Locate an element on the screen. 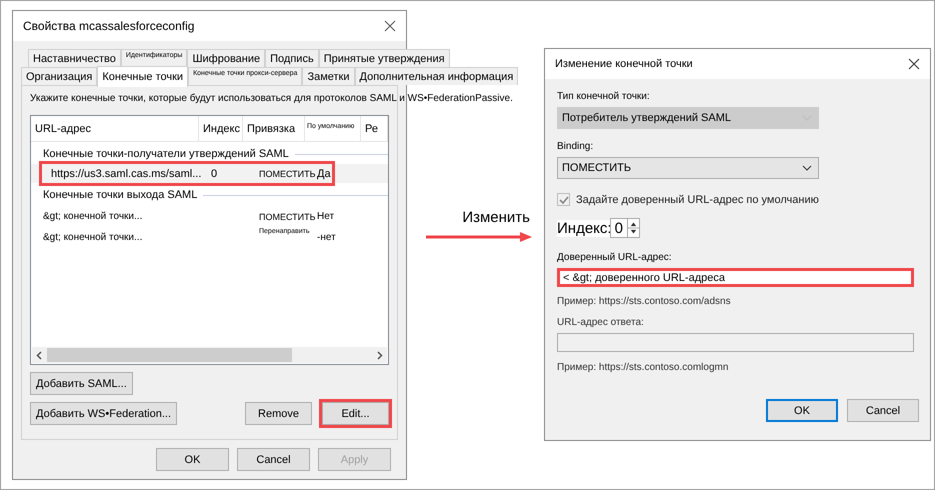 This screenshot has width=935, height=490. tab: Шифрование is located at coordinates (226, 58).